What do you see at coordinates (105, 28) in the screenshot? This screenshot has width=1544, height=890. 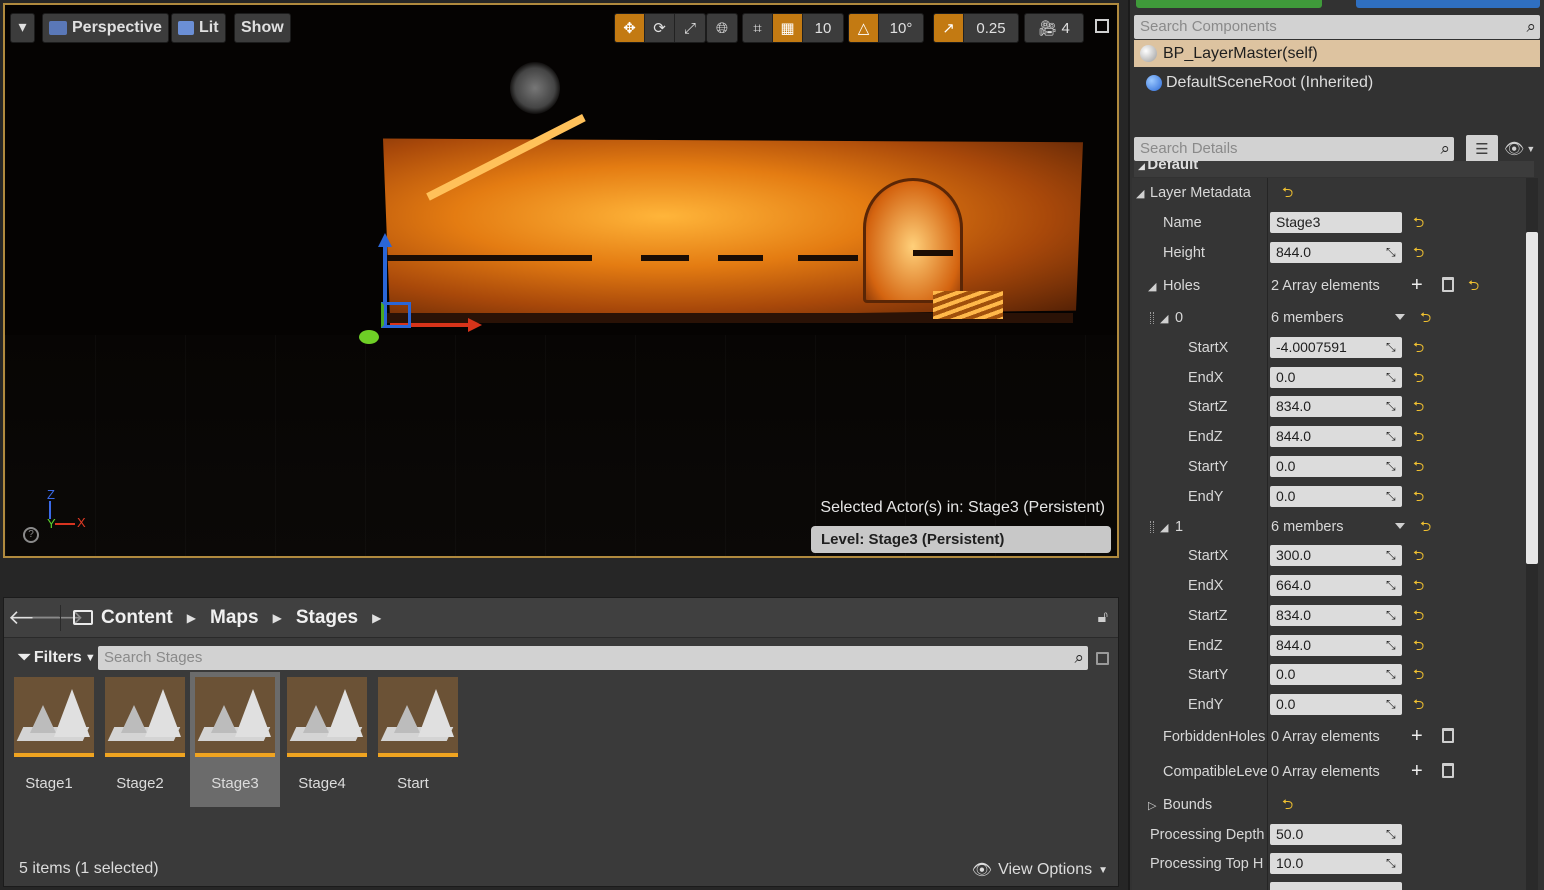 I see `perspective-button: Perspective` at bounding box center [105, 28].